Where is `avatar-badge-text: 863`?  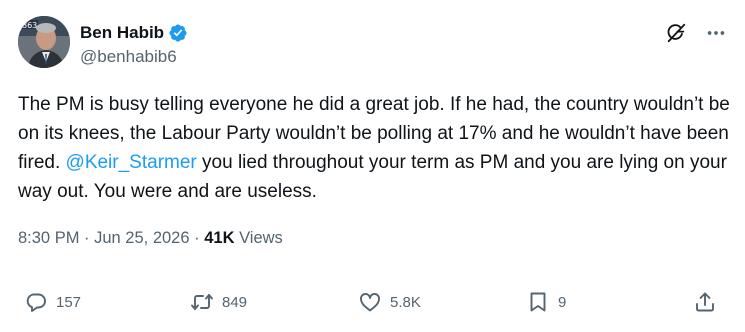 avatar-badge-text: 863 is located at coordinates (29, 25).